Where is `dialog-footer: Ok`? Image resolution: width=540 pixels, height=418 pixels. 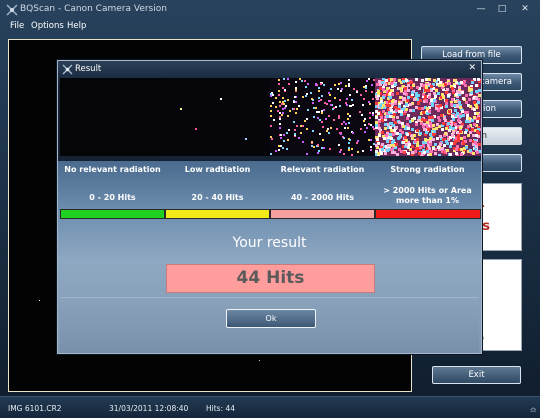 dialog-footer: Ok is located at coordinates (269, 325).